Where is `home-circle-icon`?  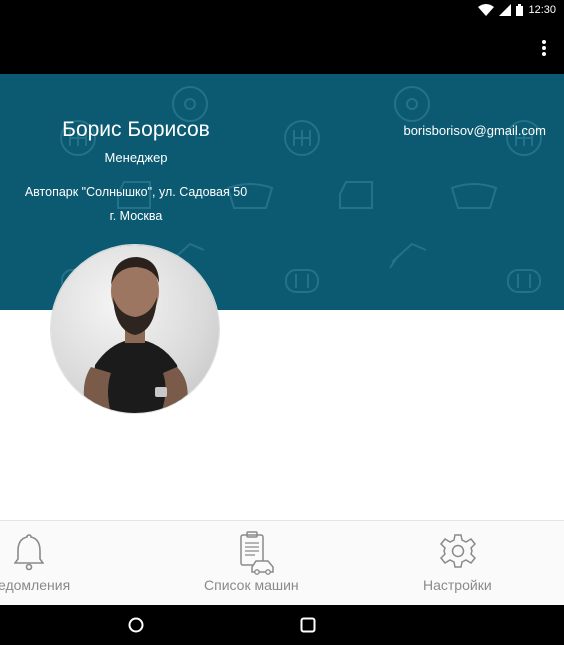 home-circle-icon is located at coordinates (136, 625).